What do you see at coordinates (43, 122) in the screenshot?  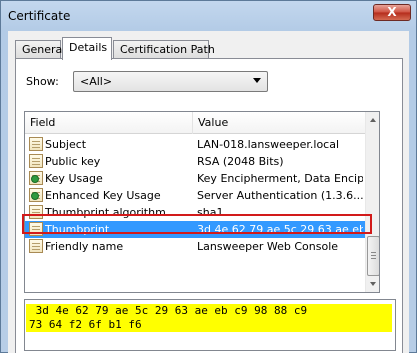 I see `column-header-field-label: Field` at bounding box center [43, 122].